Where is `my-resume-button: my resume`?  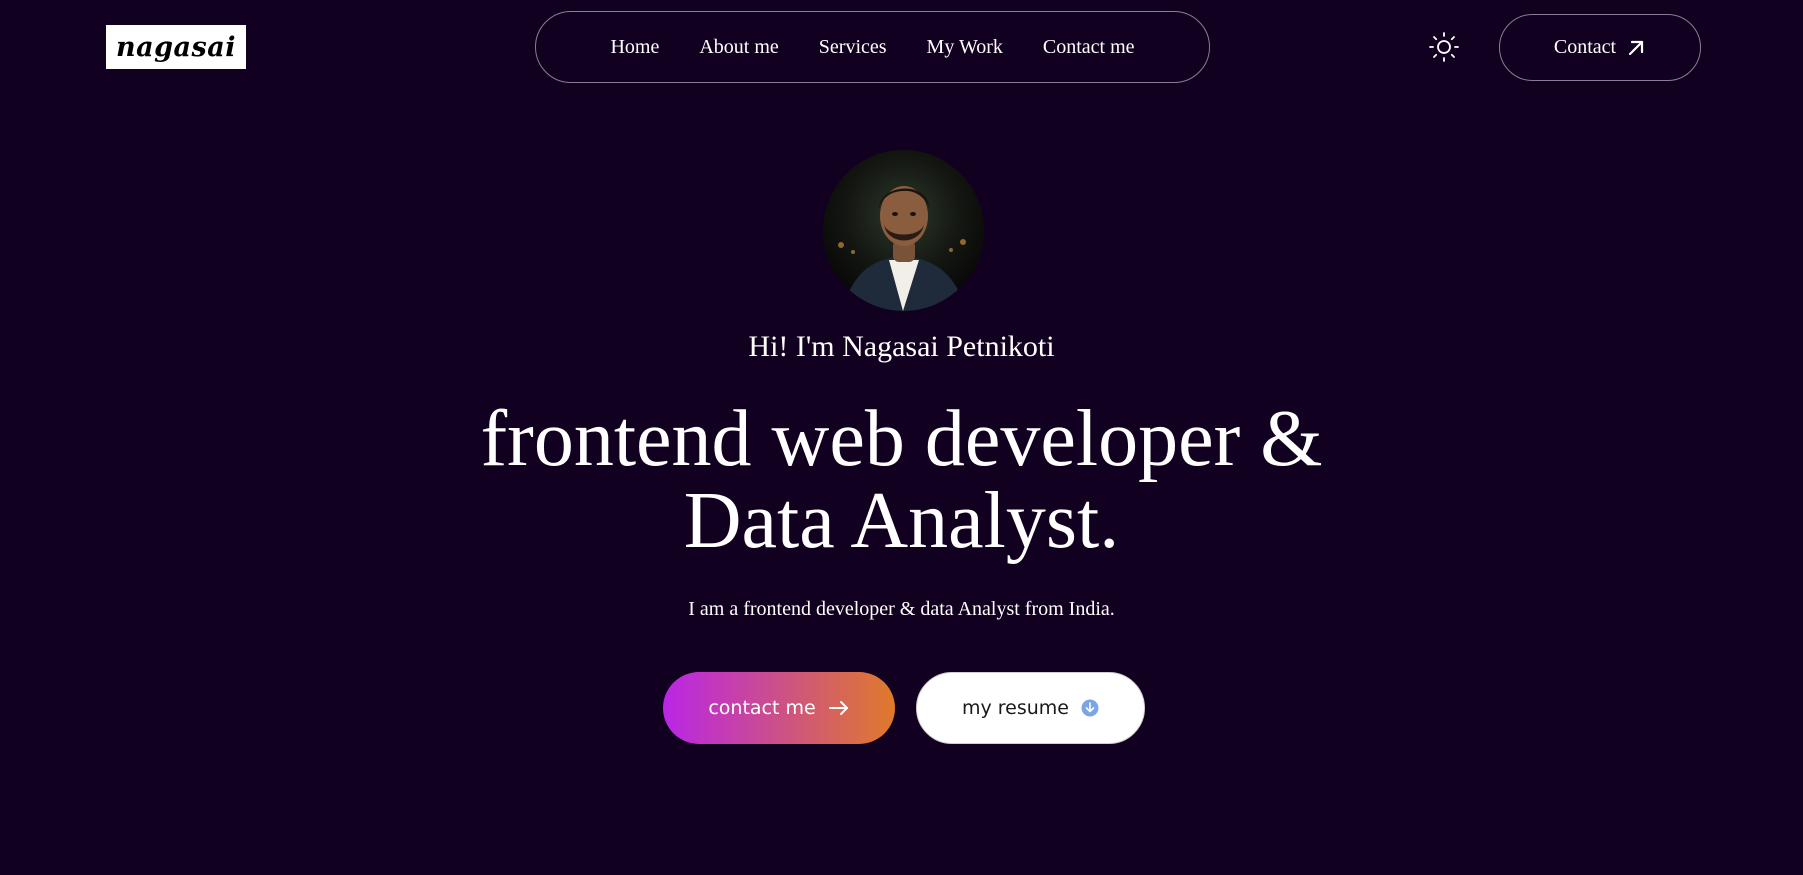
my-resume-button: my resume is located at coordinates (1030, 708).